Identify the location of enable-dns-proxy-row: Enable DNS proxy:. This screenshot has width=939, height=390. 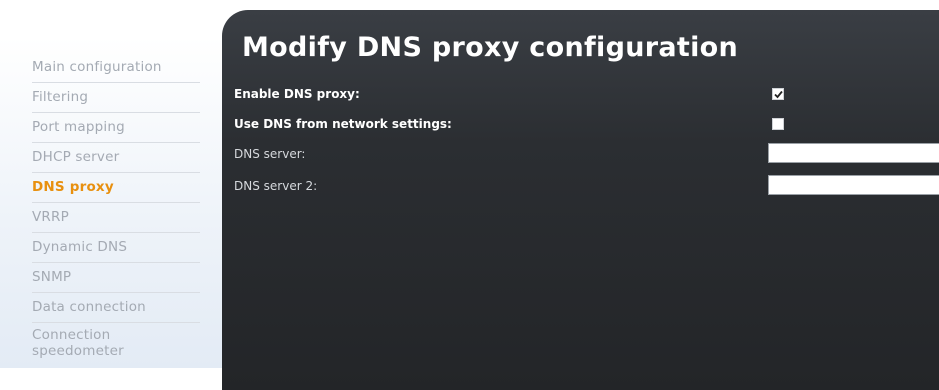
(297, 94).